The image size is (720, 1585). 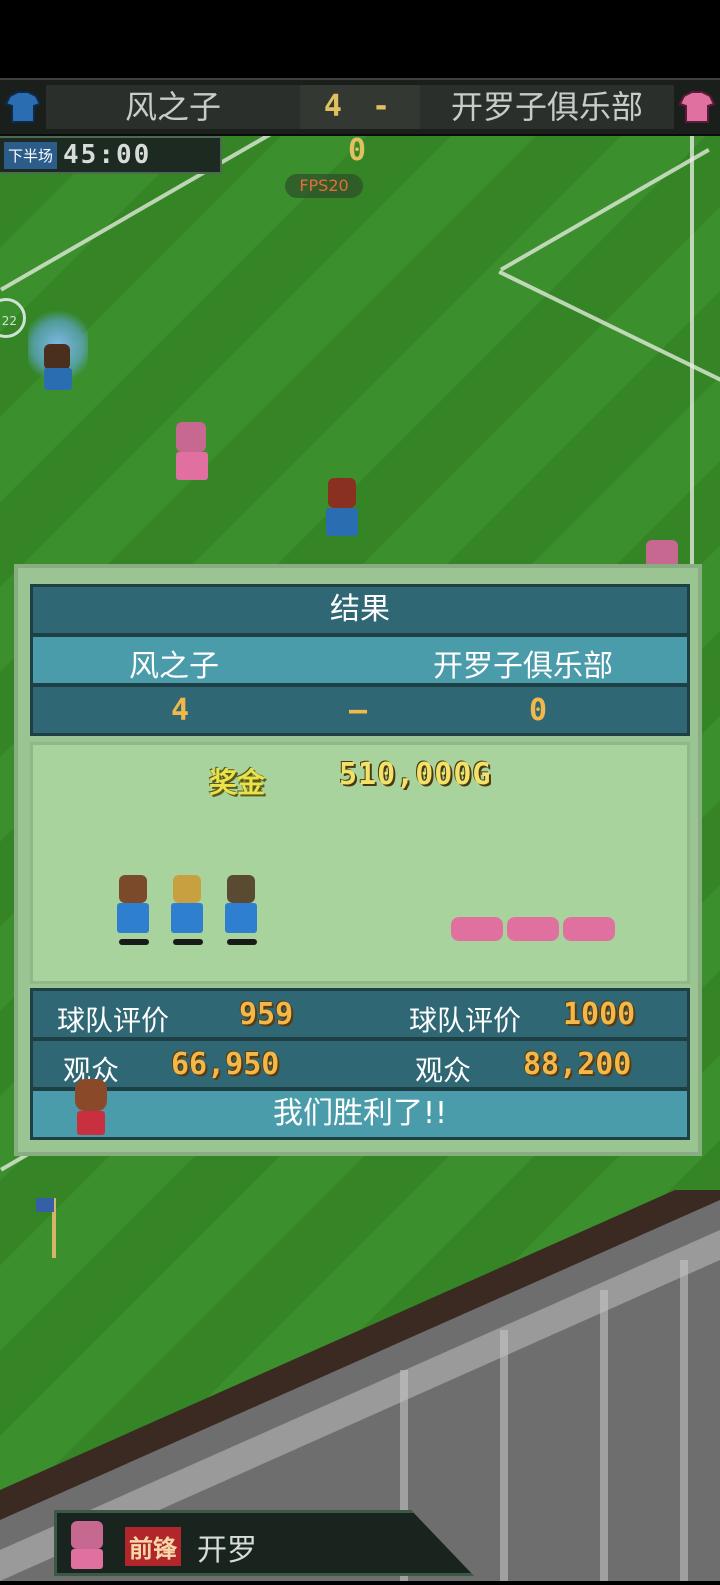 I want to click on result-away-team: 开罗子俱乐部, so click(x=523, y=666).